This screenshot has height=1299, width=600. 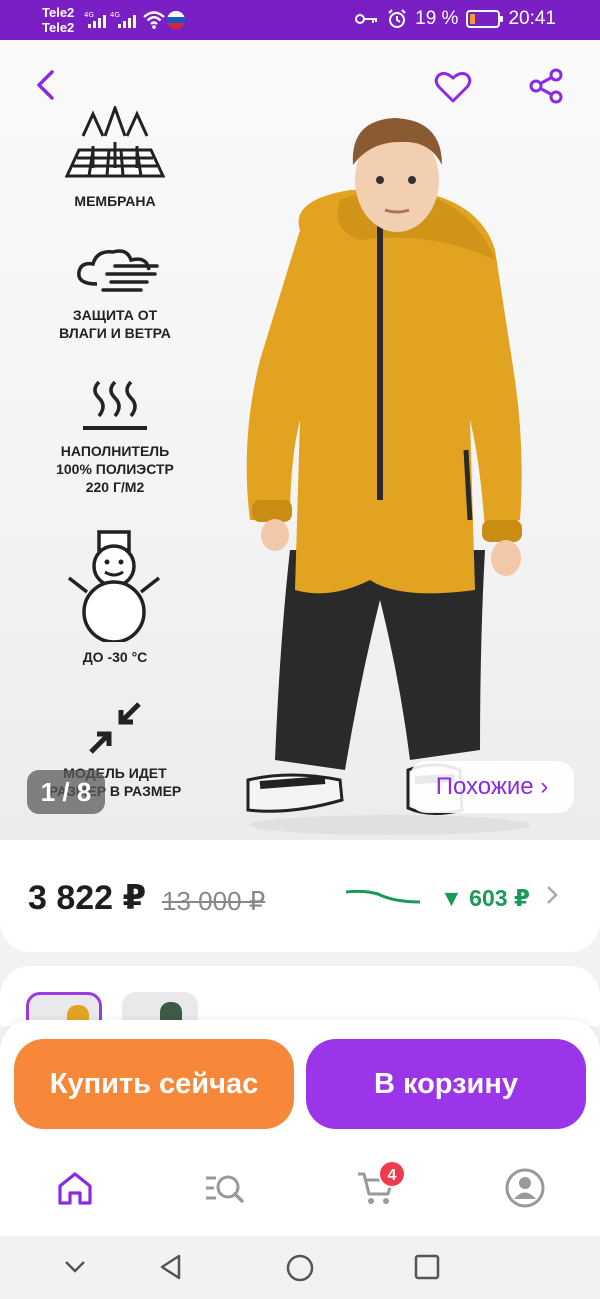 I want to click on home-icon, so click(x=75, y=1188).